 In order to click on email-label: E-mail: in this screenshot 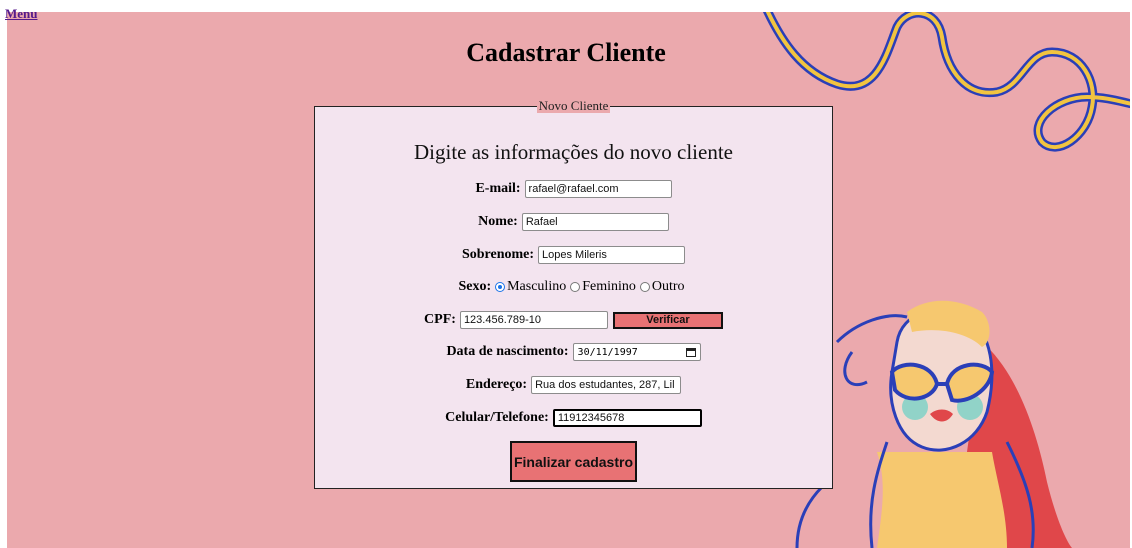, I will do `click(498, 188)`.